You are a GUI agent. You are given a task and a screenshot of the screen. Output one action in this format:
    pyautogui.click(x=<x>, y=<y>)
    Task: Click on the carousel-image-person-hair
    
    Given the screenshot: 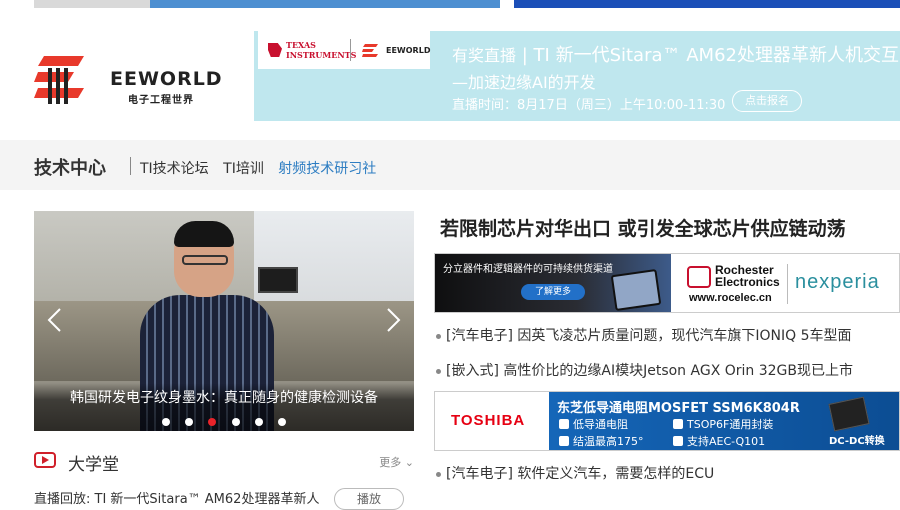 What is the action you would take?
    pyautogui.click(x=204, y=234)
    